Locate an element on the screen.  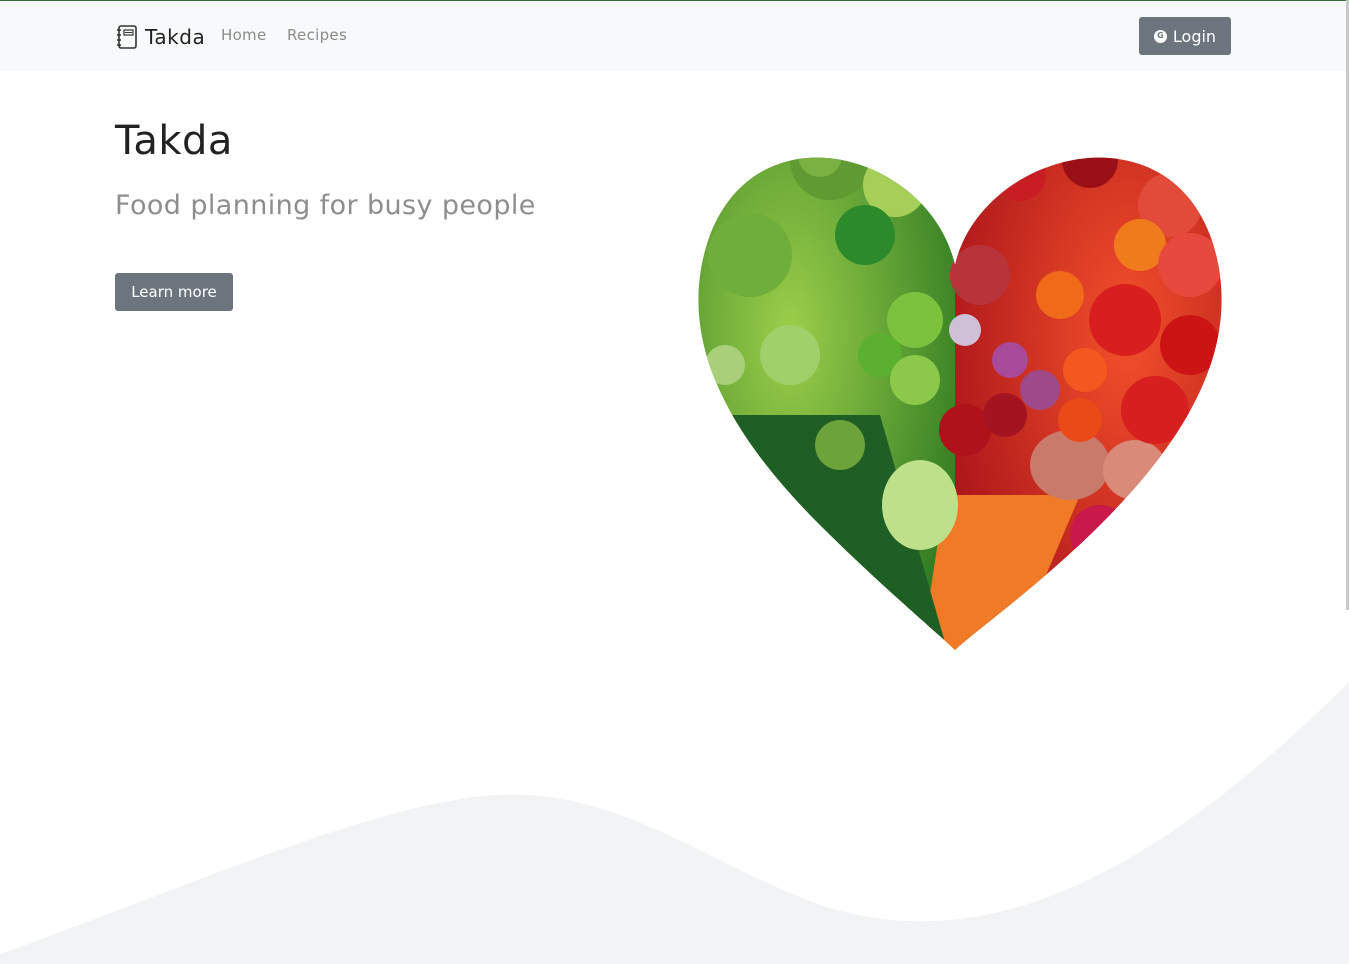
navbar: Takda Home Recipes G Login is located at coordinates (674, 36).